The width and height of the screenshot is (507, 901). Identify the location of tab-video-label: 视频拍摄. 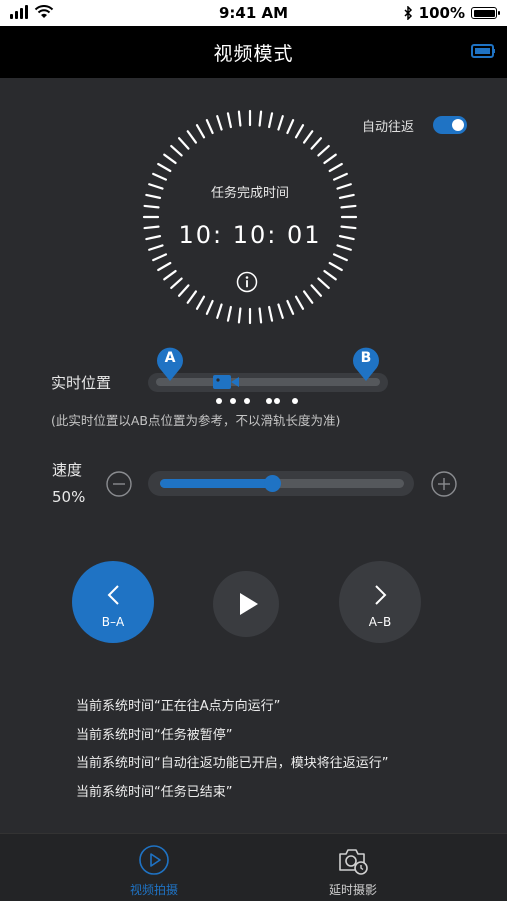
(153, 890).